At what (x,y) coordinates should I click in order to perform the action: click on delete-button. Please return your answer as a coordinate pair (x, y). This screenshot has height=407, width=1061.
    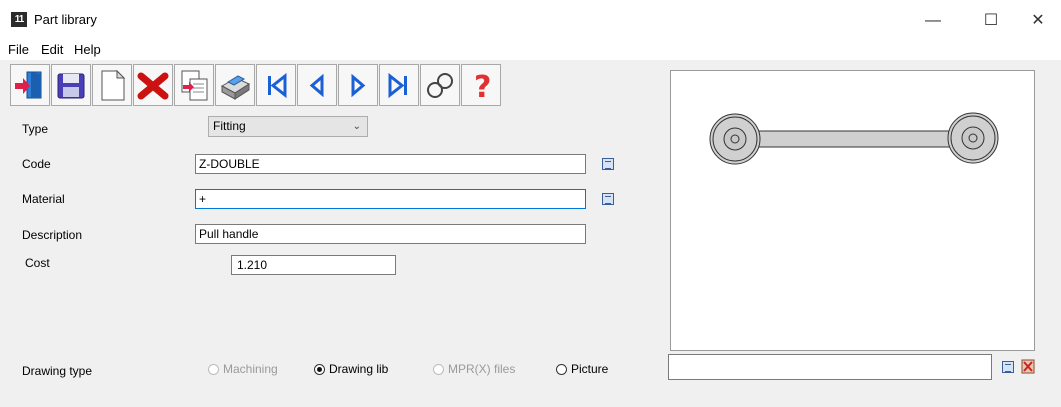
    Looking at the image, I should click on (153, 85).